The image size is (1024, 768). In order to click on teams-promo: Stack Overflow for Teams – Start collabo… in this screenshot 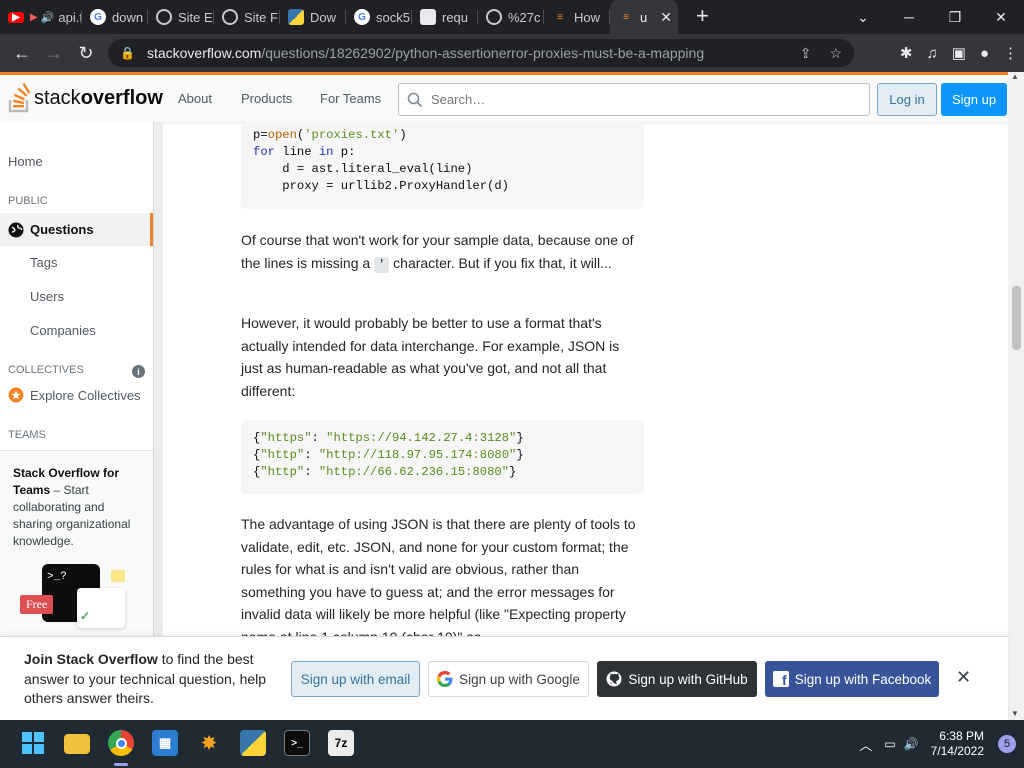, I will do `click(76, 543)`.